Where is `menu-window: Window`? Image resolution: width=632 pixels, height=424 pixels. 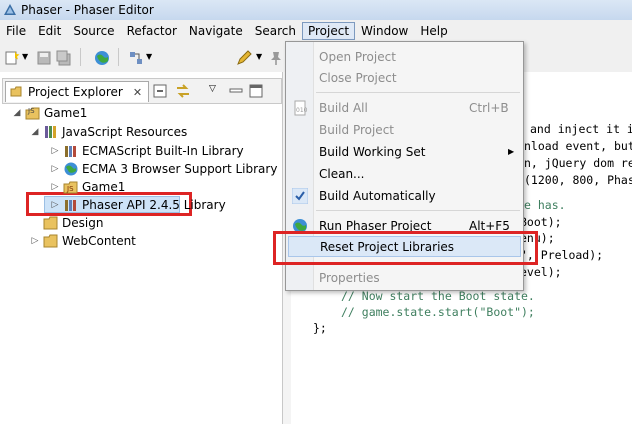 menu-window: Window is located at coordinates (384, 31).